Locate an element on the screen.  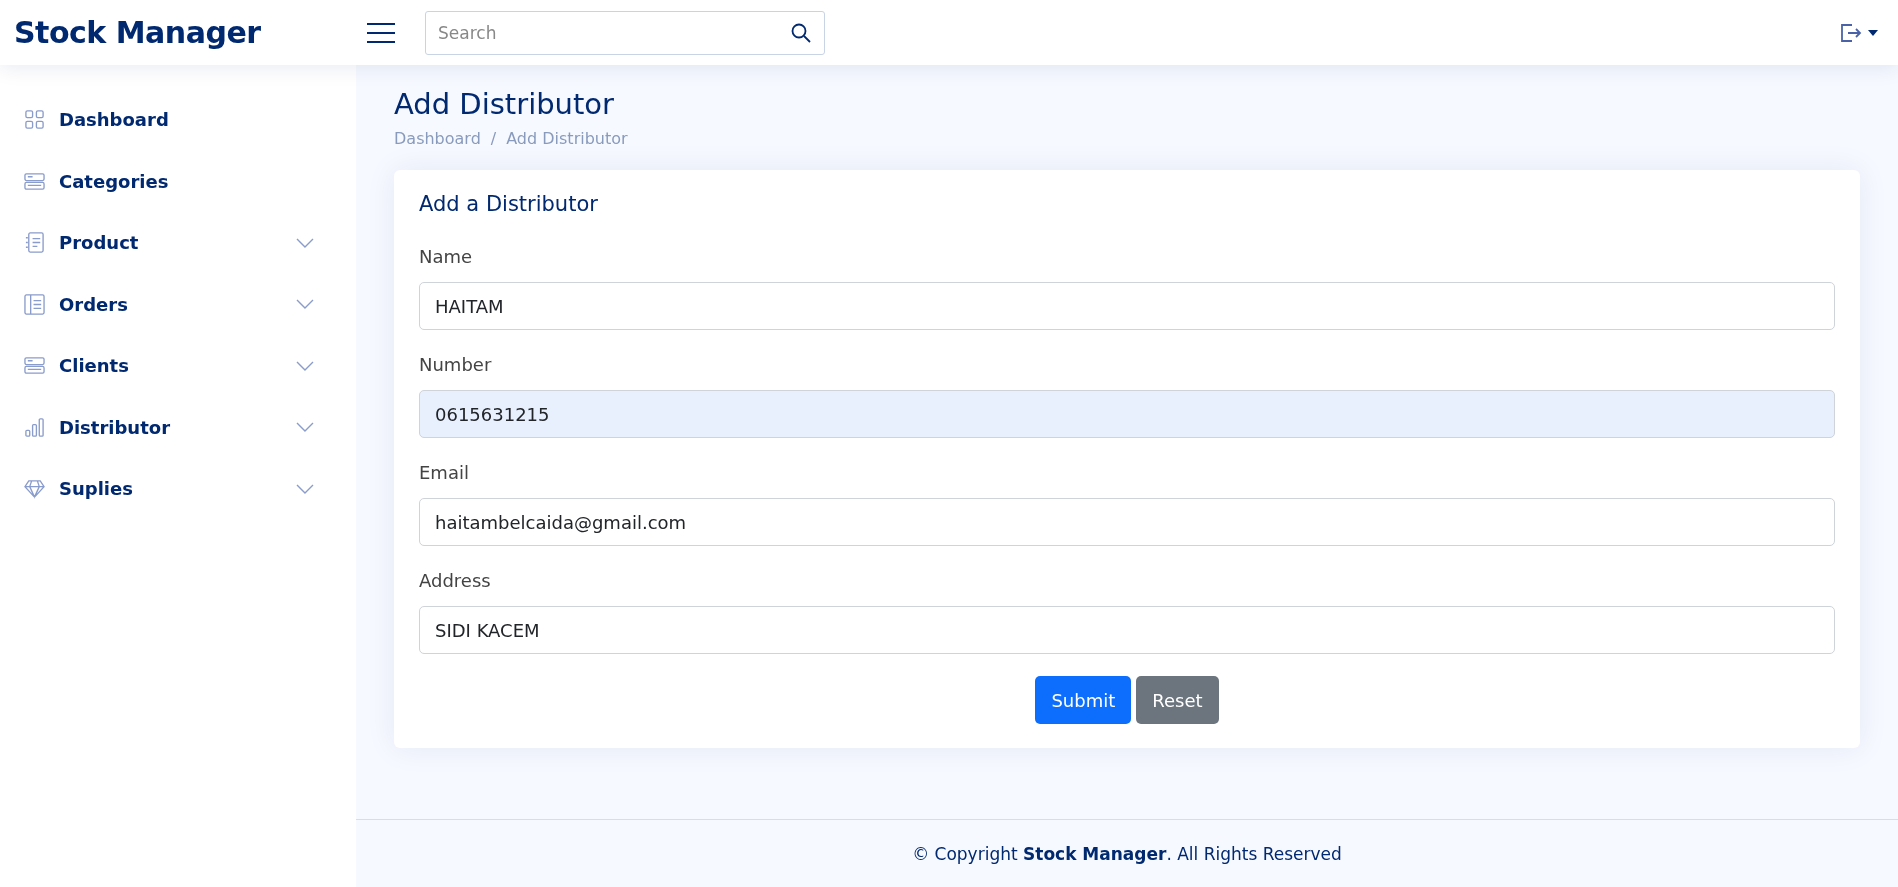
input-field: haitambelcaida@gmail.com is located at coordinates (1127, 522).